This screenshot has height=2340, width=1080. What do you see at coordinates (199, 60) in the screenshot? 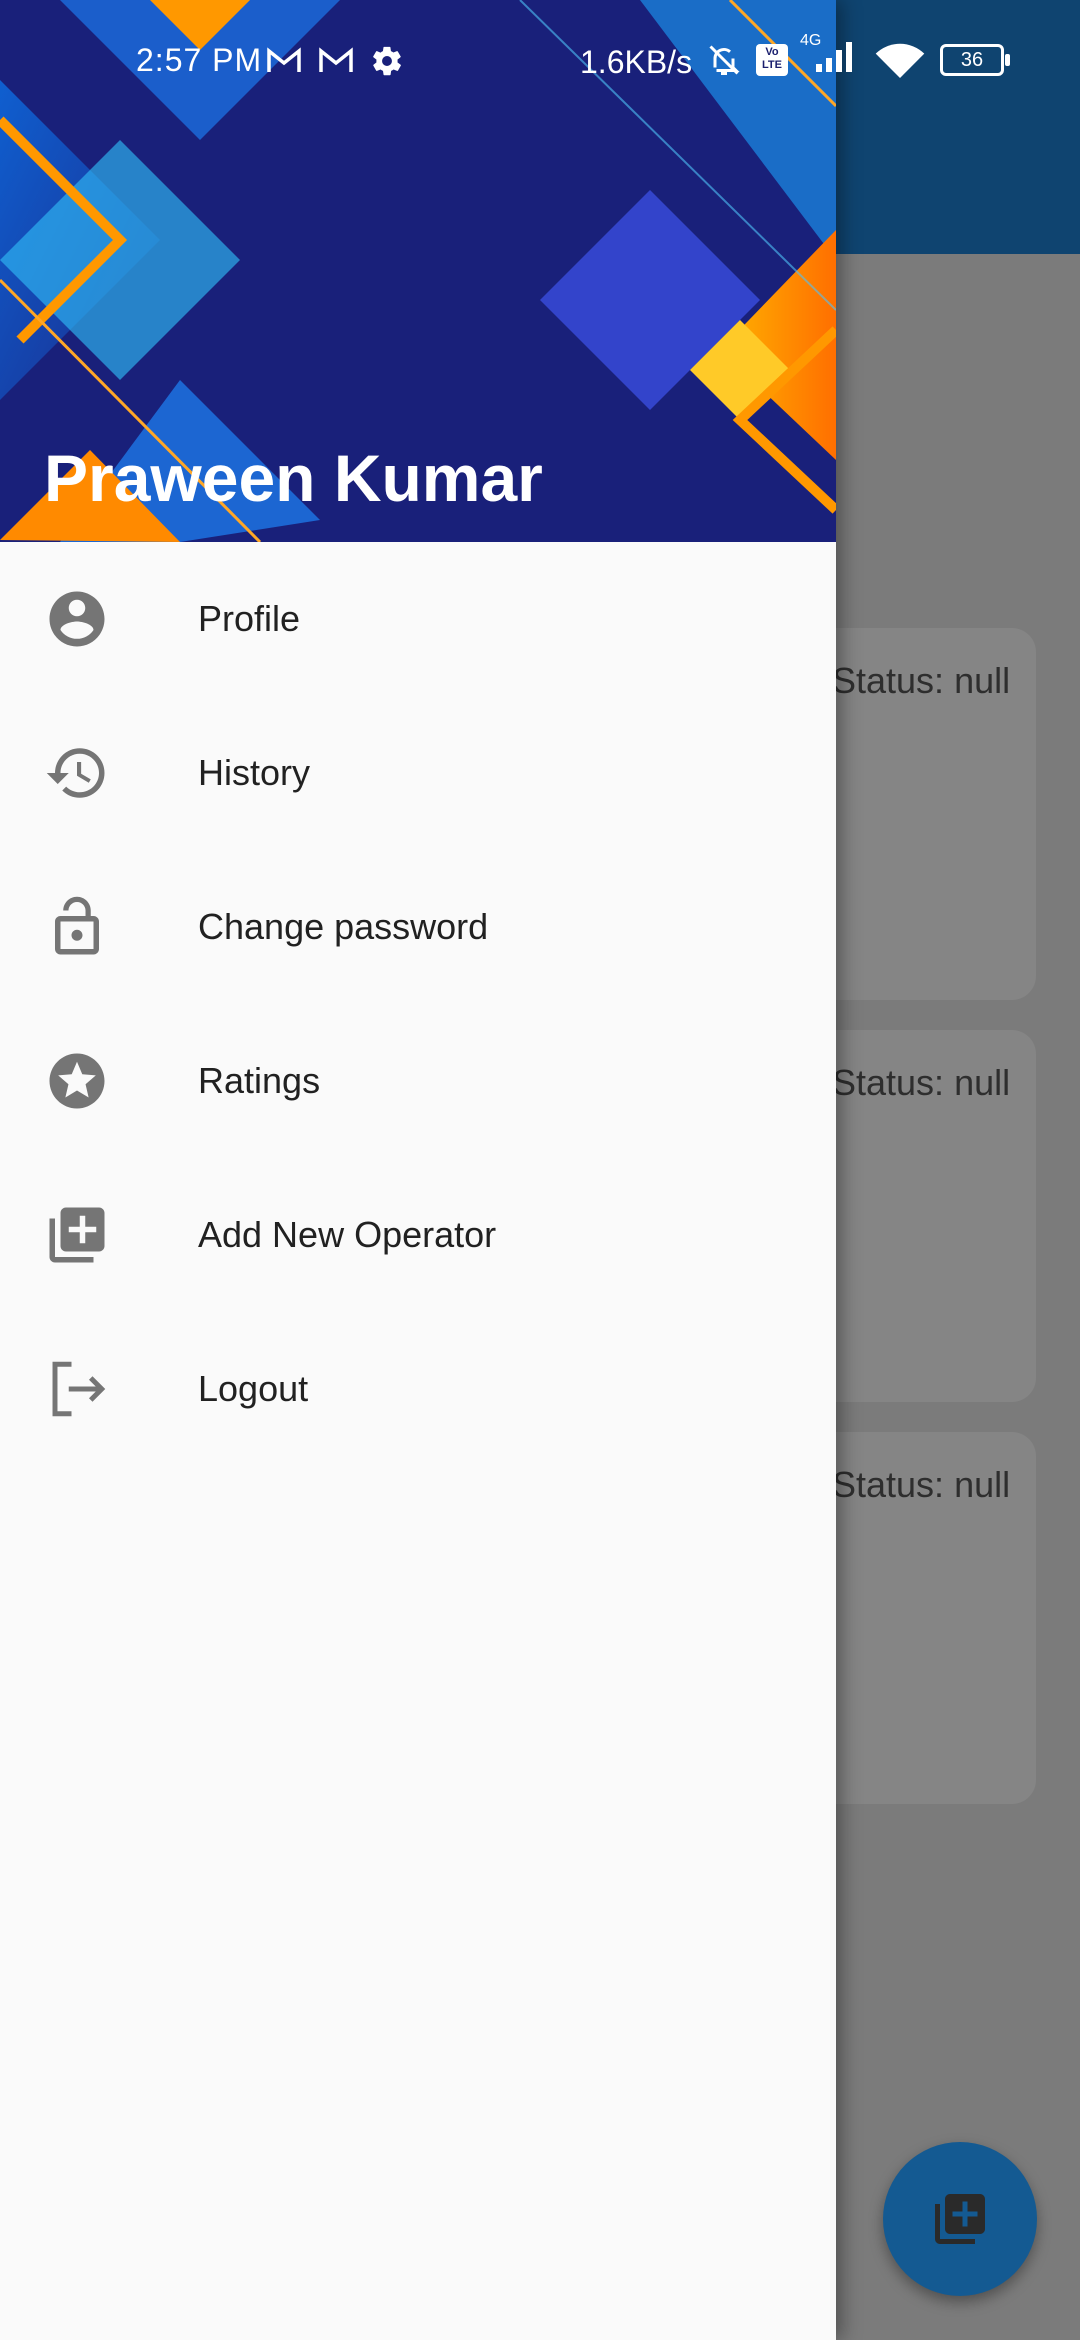
I see `status-time: 2:57 PM` at bounding box center [199, 60].